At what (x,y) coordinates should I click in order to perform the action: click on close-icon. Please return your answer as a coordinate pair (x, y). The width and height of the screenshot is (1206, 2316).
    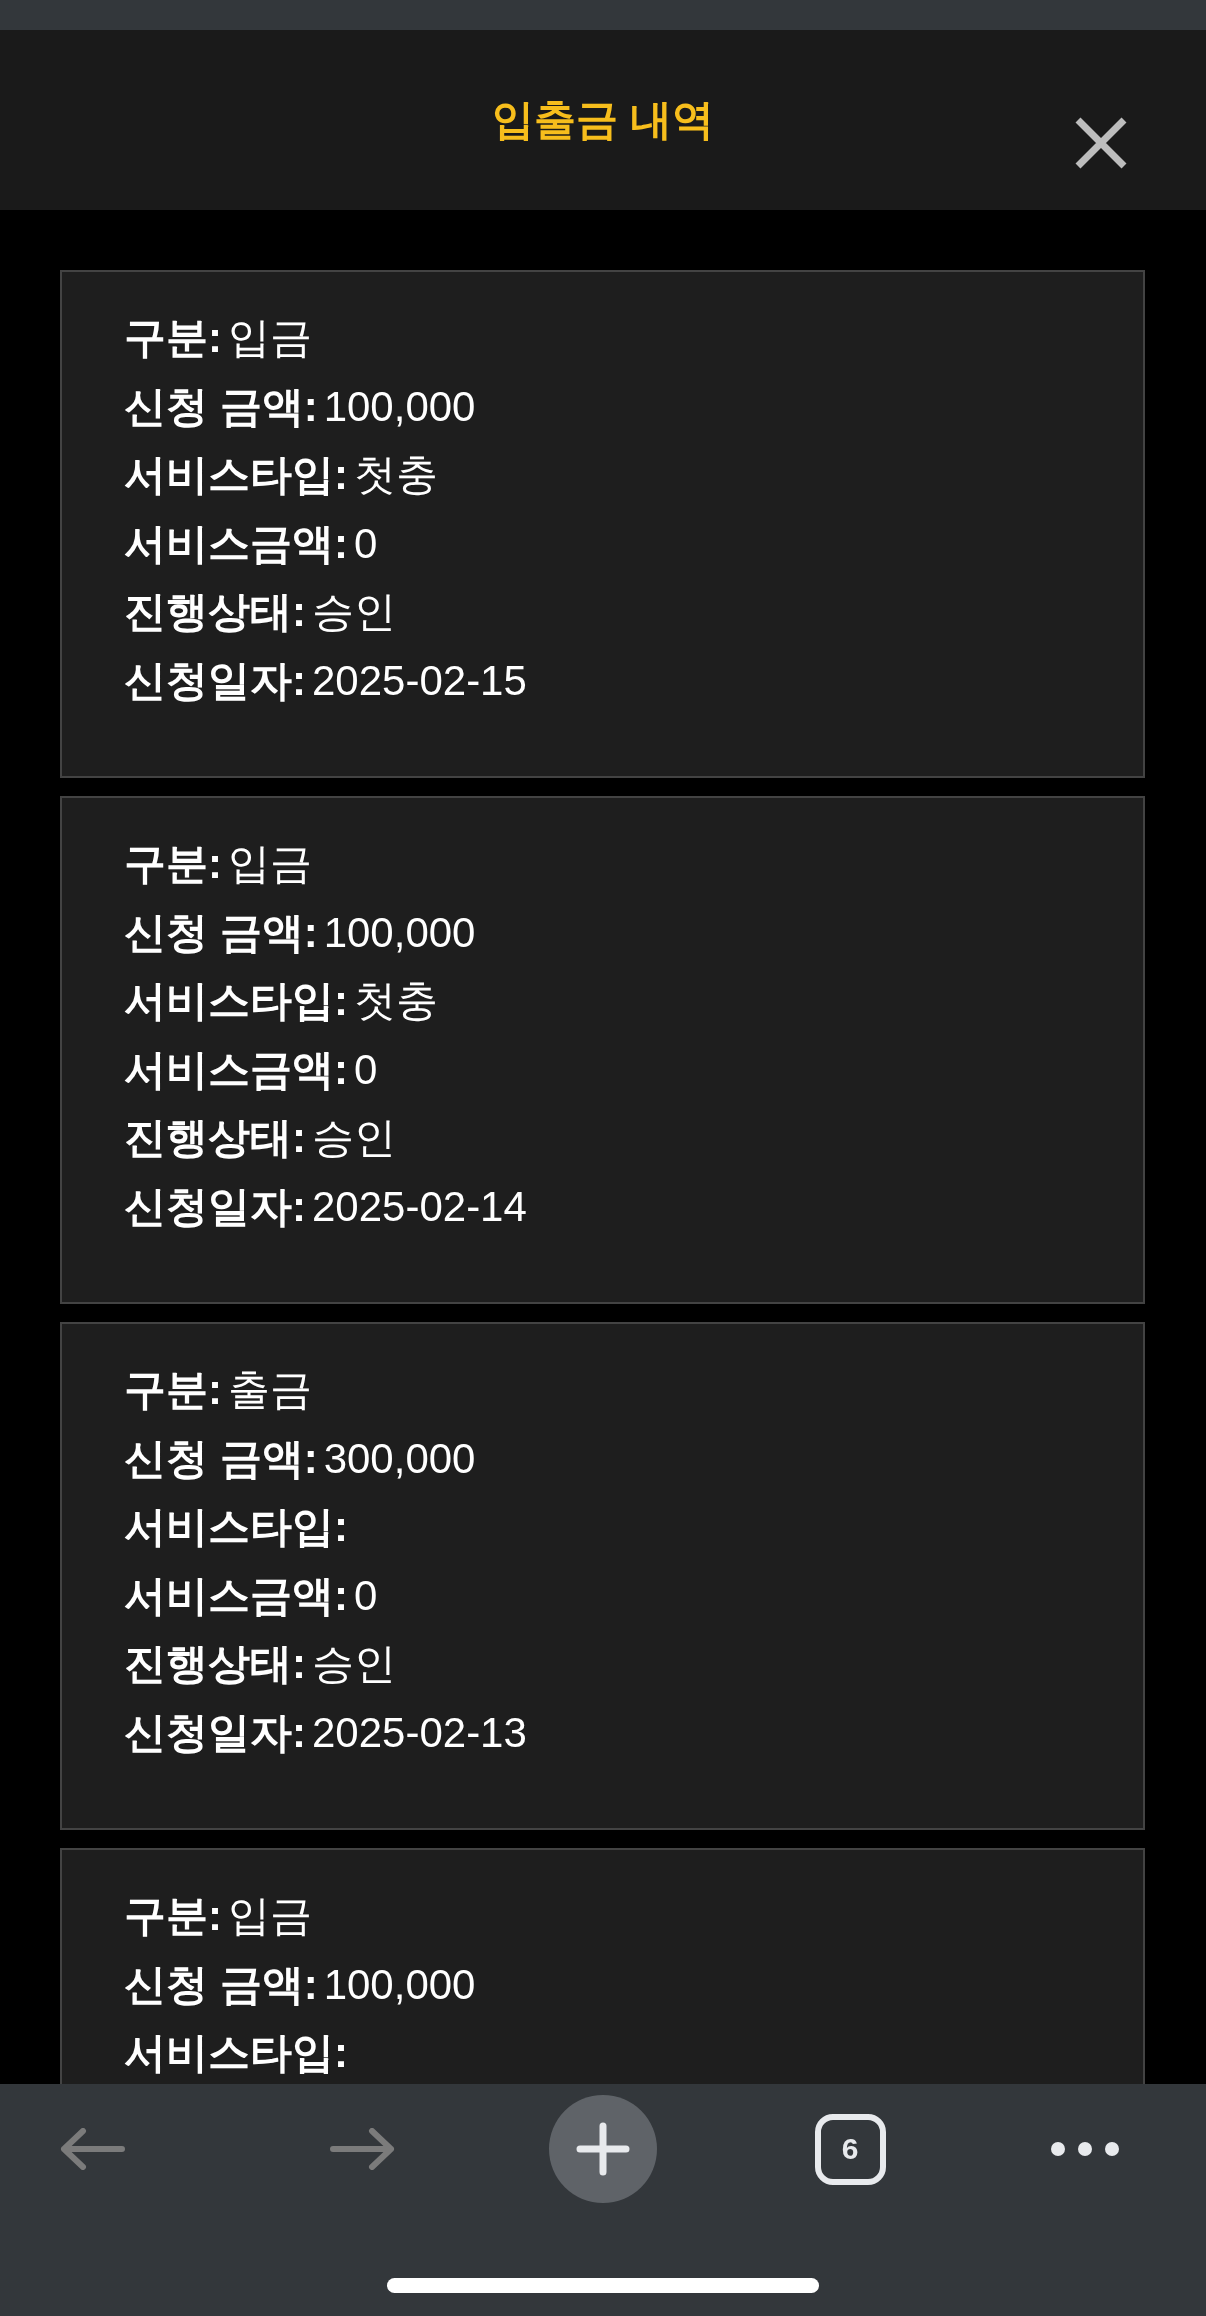
    Looking at the image, I should click on (1101, 143).